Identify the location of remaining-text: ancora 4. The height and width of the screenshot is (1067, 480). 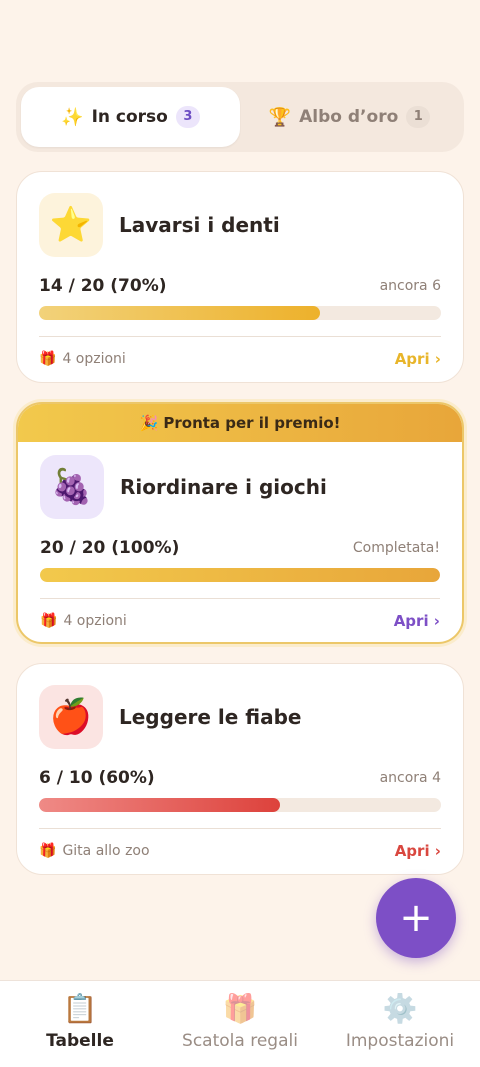
(410, 778).